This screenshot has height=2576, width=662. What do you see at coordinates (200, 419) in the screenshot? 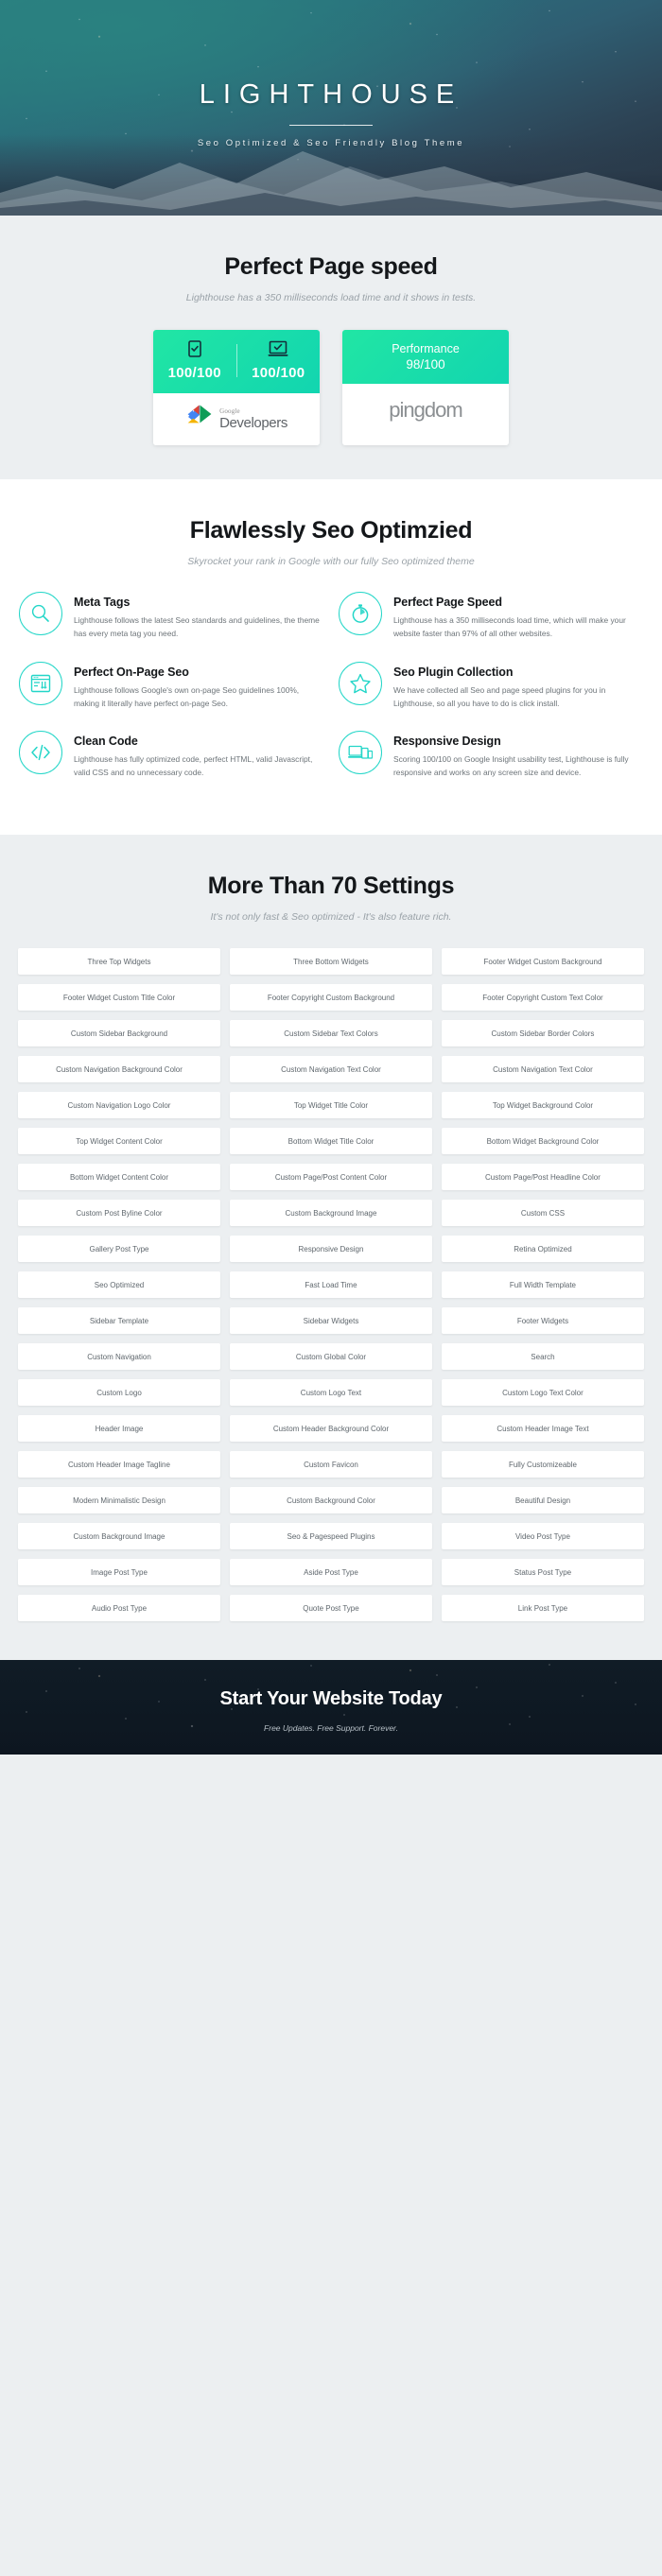
I see `google-developers-logo-icon` at bounding box center [200, 419].